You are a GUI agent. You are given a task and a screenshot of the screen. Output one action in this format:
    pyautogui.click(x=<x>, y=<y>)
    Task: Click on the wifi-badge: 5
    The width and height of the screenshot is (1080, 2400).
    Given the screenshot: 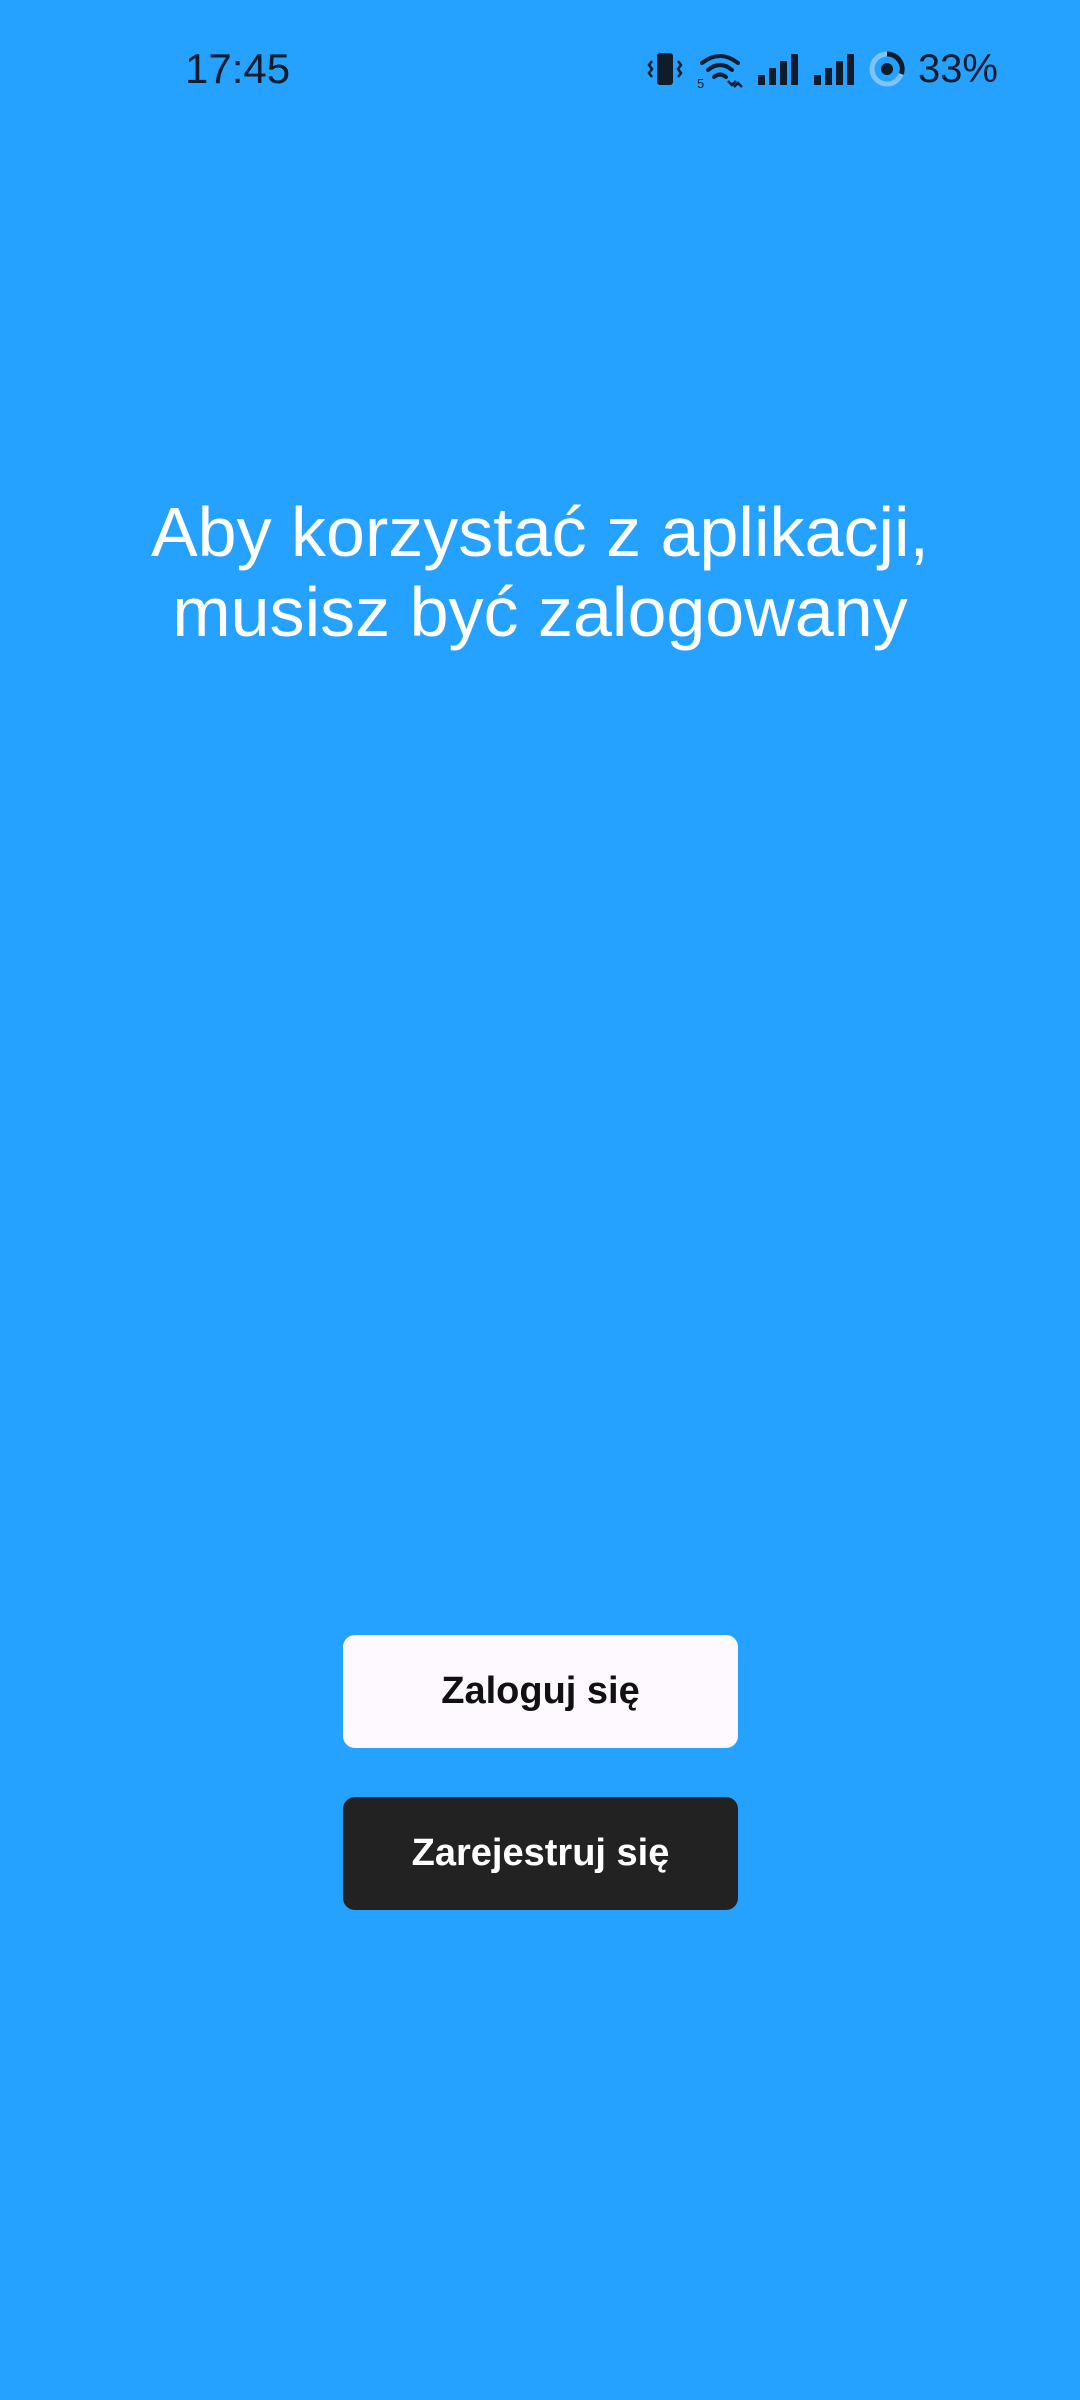 What is the action you would take?
    pyautogui.click(x=700, y=82)
    